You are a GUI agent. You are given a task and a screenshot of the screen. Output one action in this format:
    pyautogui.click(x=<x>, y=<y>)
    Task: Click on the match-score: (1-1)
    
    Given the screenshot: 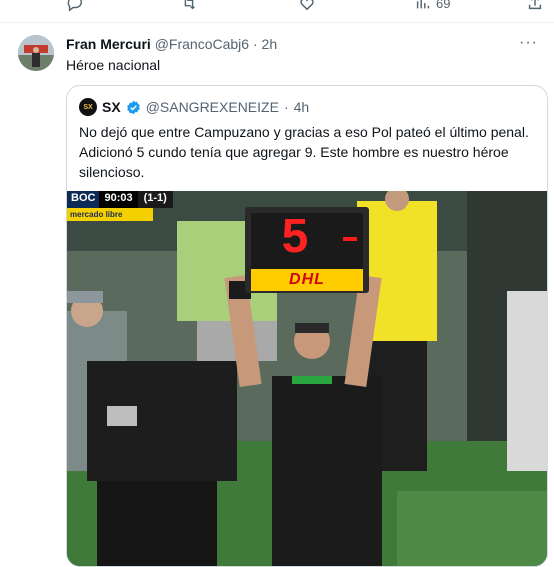 What is the action you would take?
    pyautogui.click(x=155, y=199)
    